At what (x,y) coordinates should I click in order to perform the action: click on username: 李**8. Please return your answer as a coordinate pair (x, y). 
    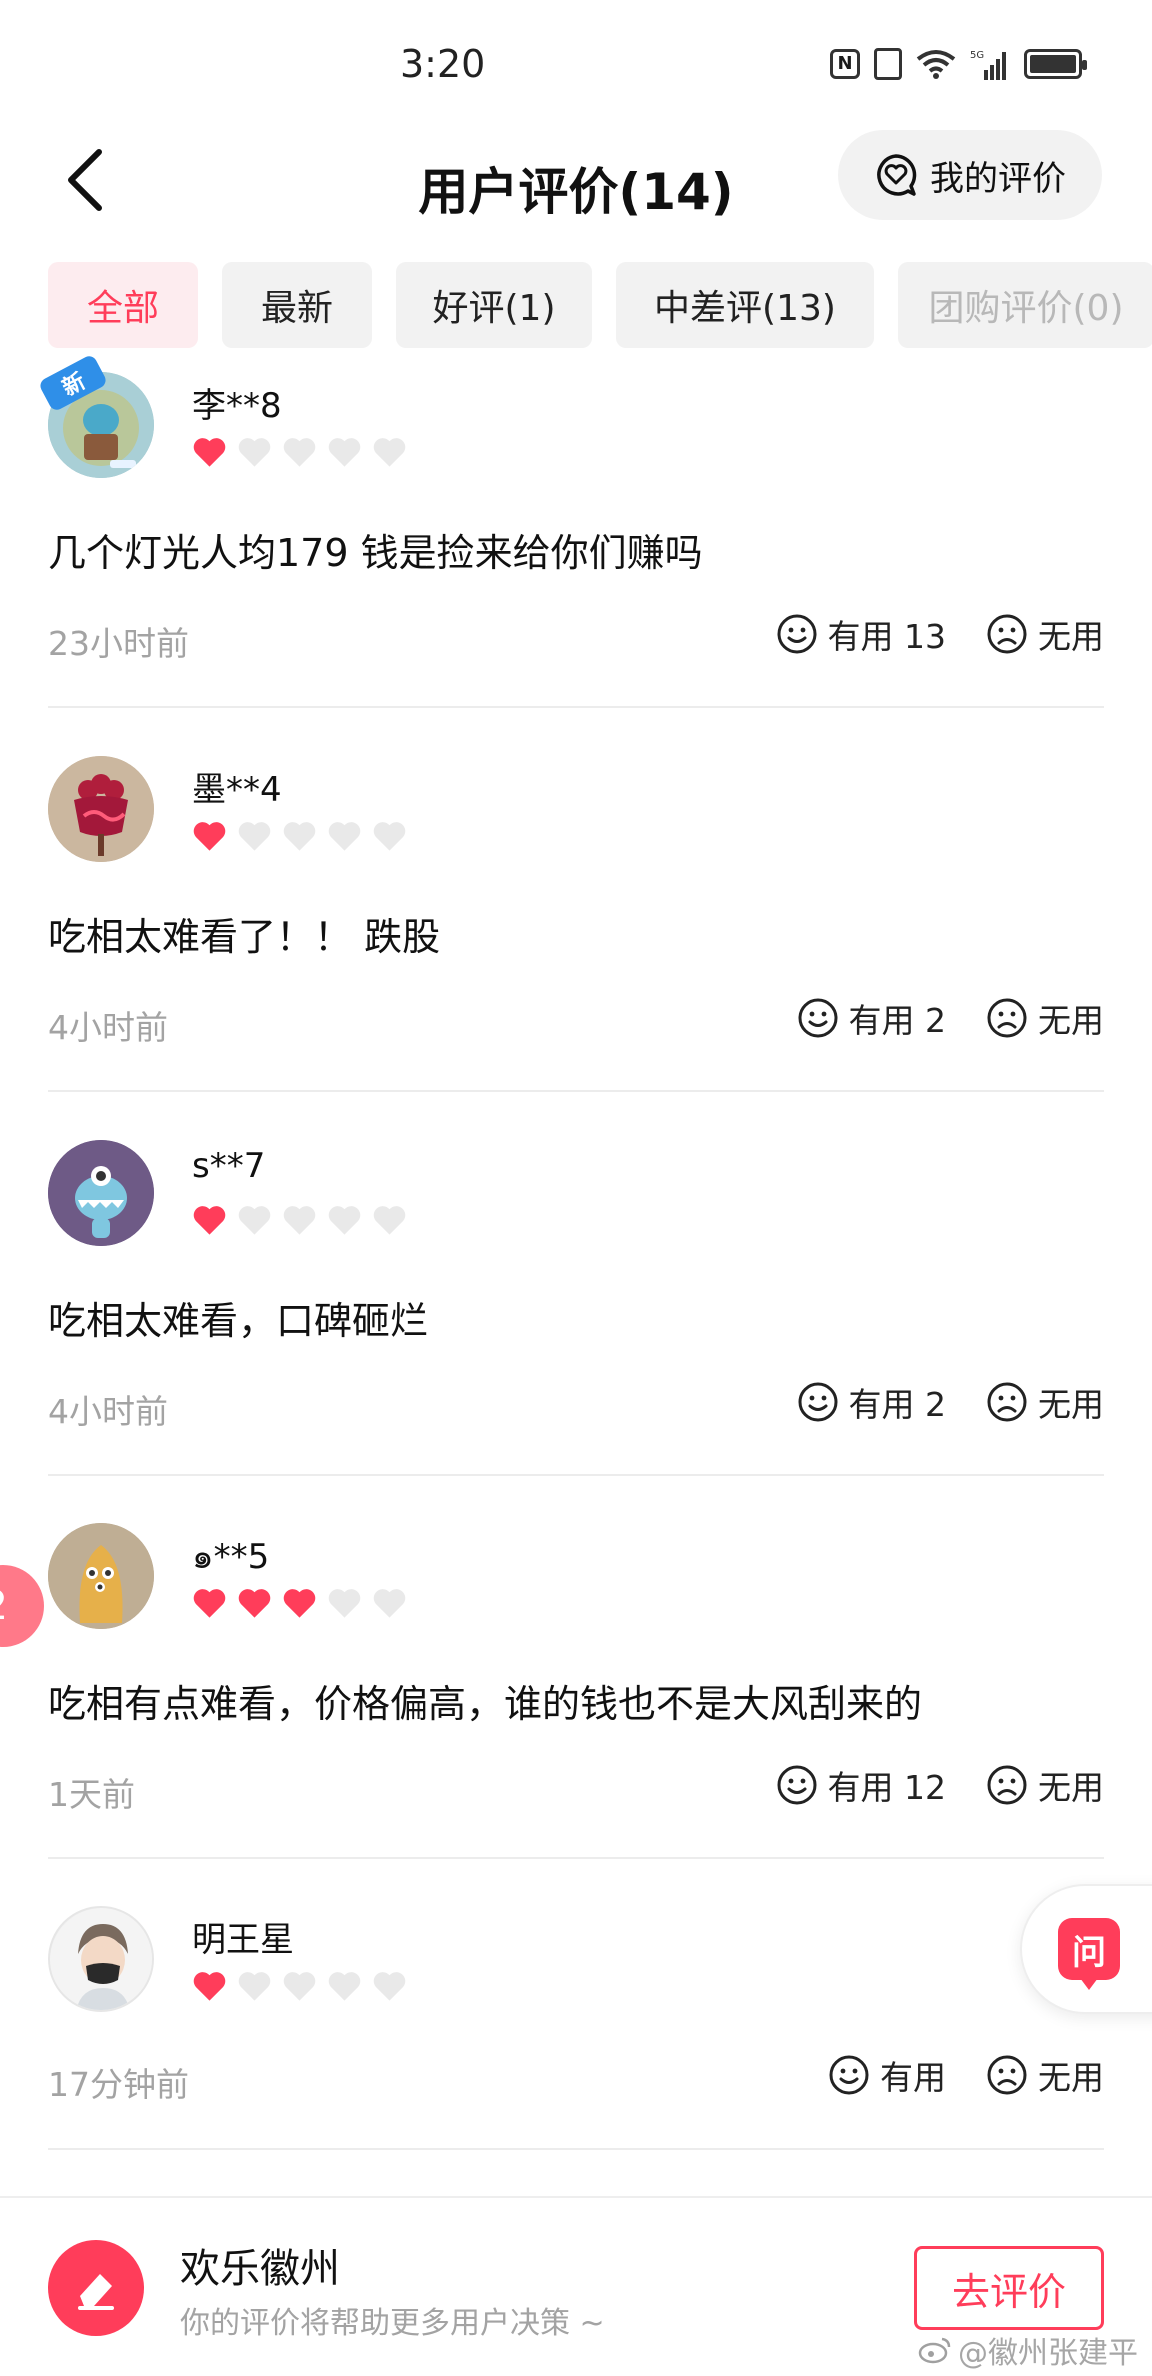
    Looking at the image, I should click on (237, 406).